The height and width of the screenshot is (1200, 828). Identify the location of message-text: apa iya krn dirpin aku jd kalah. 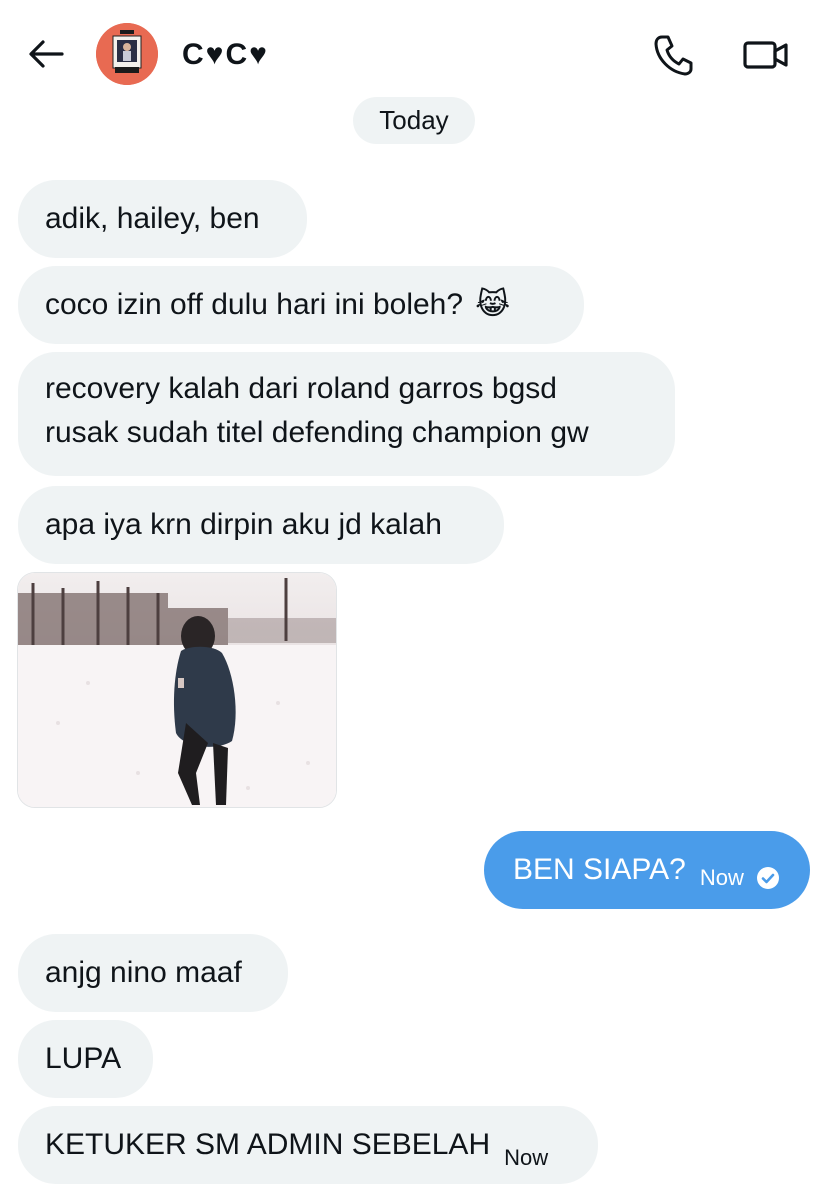
(243, 524).